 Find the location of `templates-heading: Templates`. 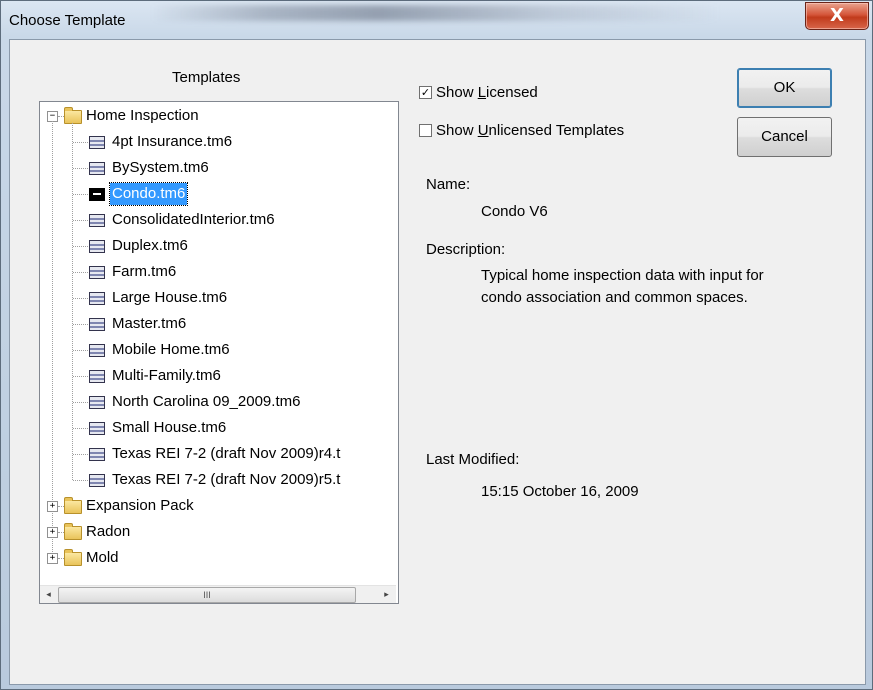

templates-heading: Templates is located at coordinates (206, 77).